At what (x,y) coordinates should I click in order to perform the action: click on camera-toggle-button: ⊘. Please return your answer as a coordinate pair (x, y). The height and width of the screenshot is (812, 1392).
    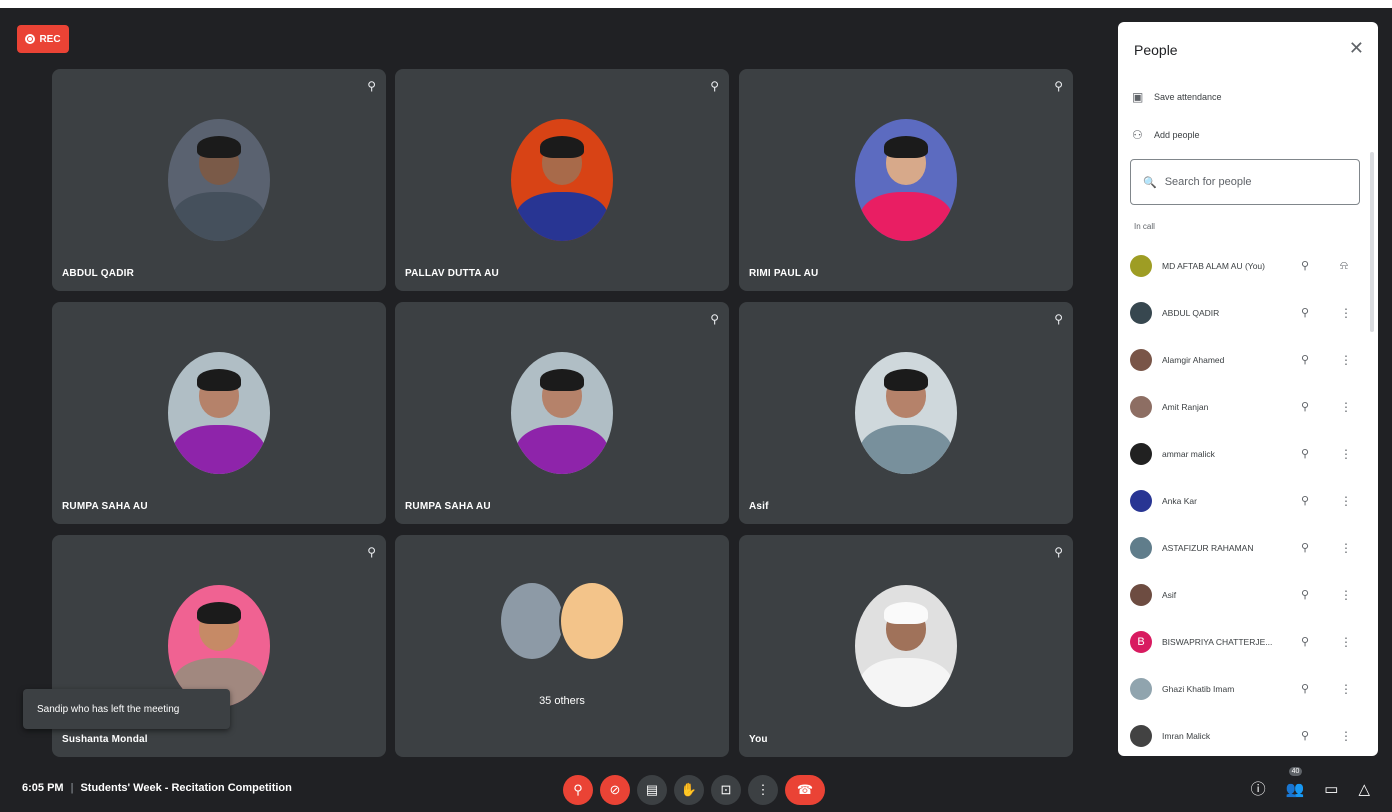
    Looking at the image, I should click on (615, 790).